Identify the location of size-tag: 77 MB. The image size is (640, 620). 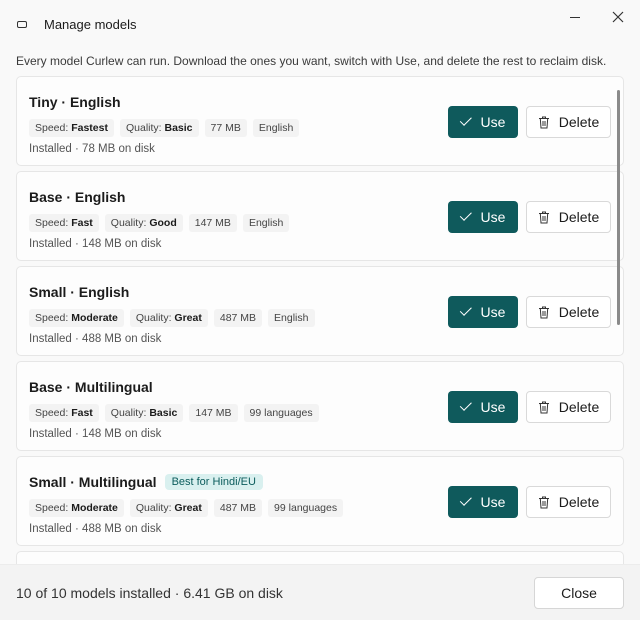
(225, 128).